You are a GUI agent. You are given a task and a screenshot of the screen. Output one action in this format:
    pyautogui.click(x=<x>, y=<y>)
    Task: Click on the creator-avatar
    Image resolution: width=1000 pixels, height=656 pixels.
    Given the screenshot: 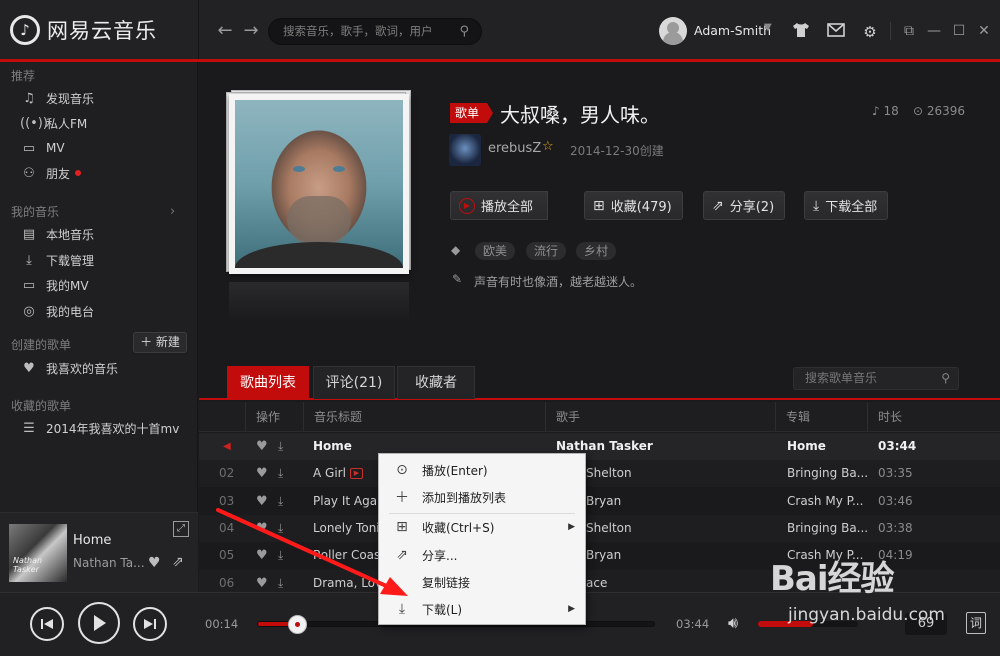 What is the action you would take?
    pyautogui.click(x=465, y=150)
    